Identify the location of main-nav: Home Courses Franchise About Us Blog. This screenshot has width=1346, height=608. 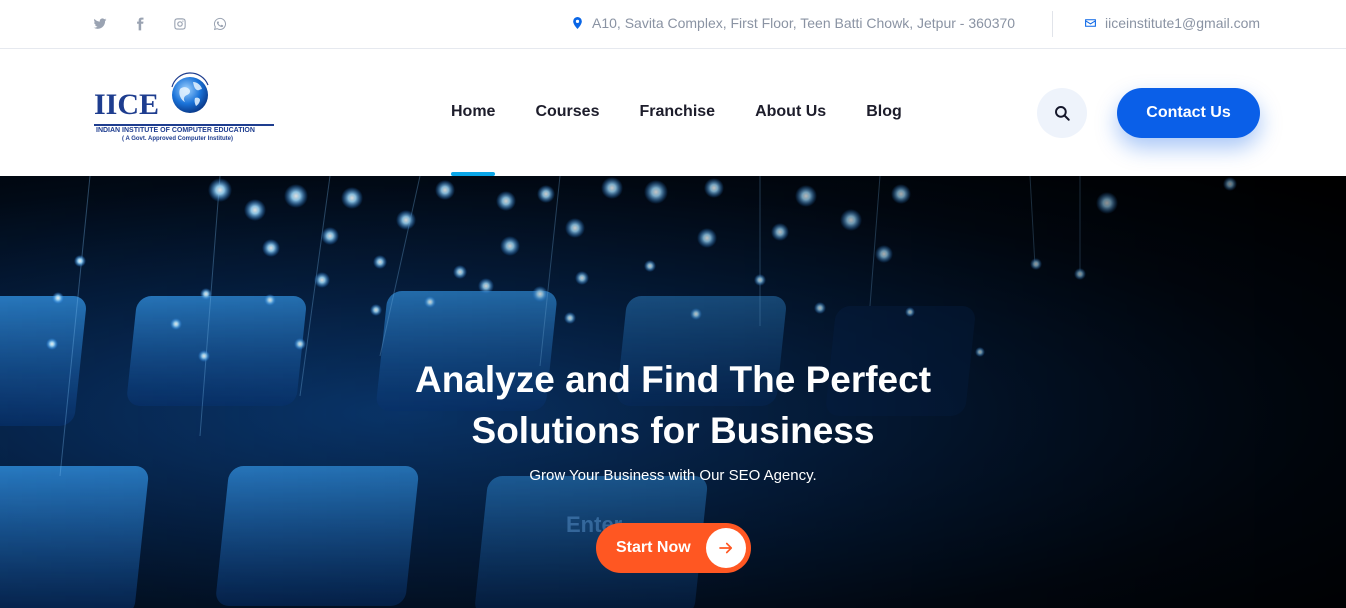
(696, 139).